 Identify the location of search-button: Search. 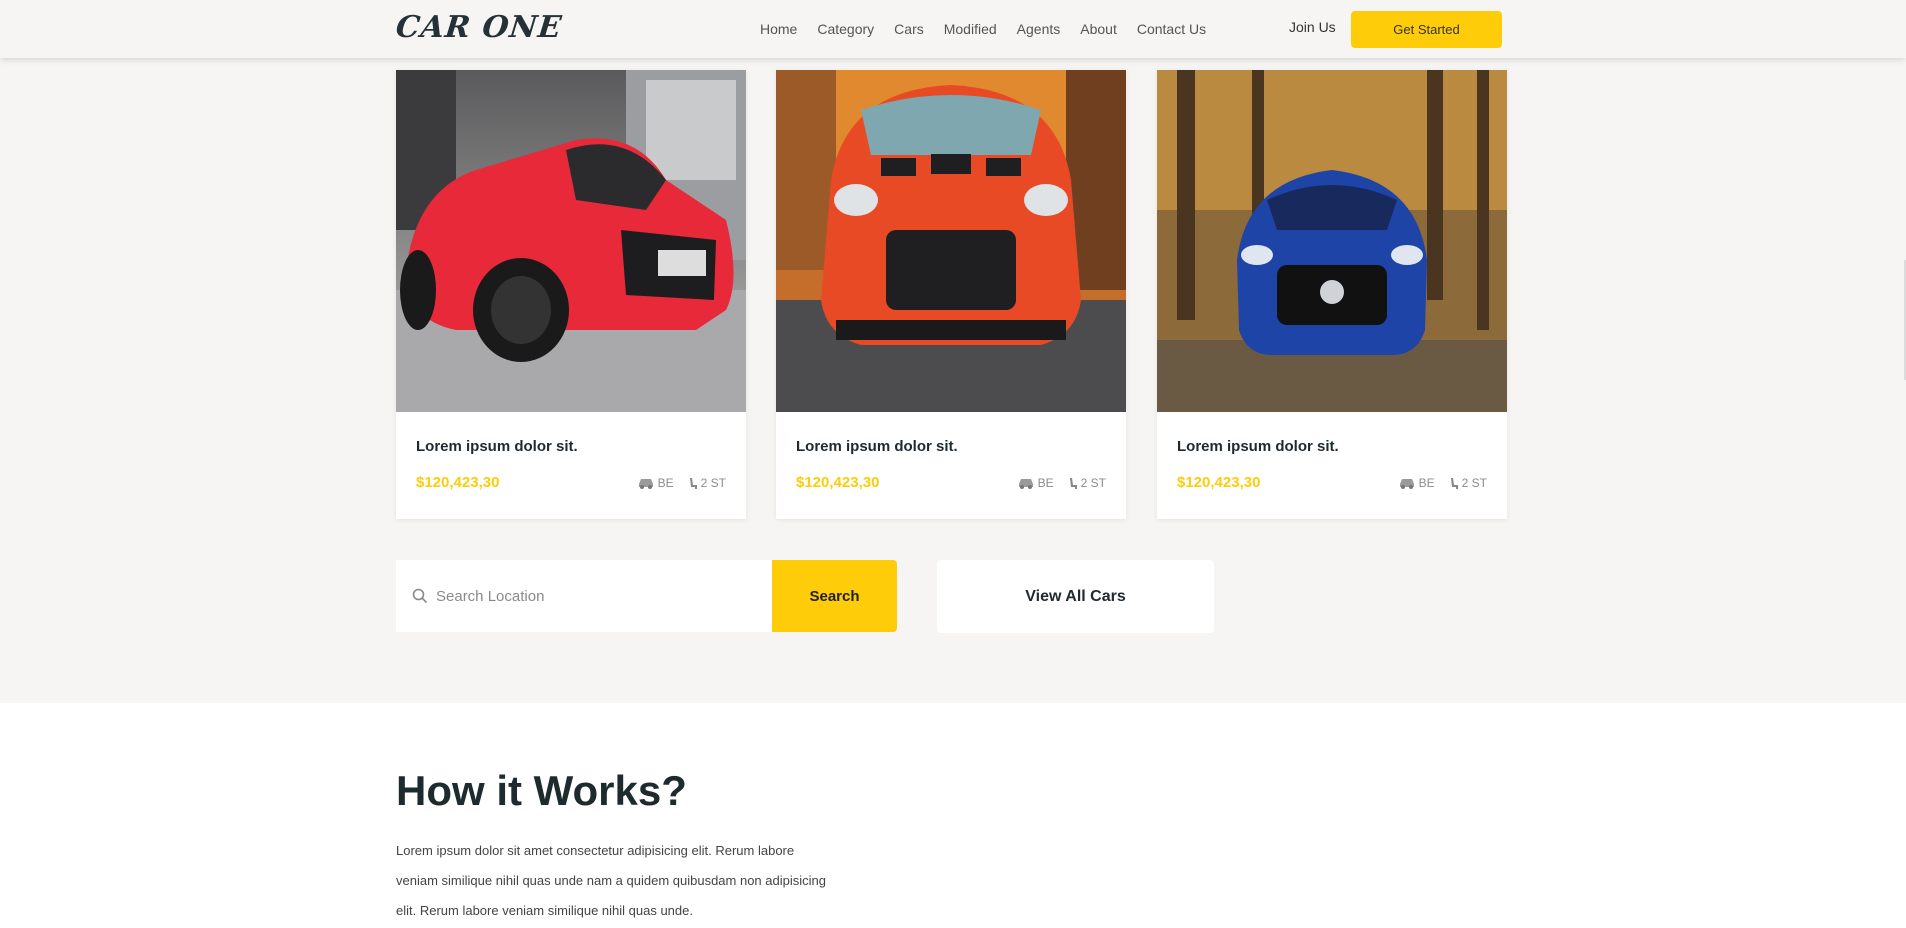
(834, 596).